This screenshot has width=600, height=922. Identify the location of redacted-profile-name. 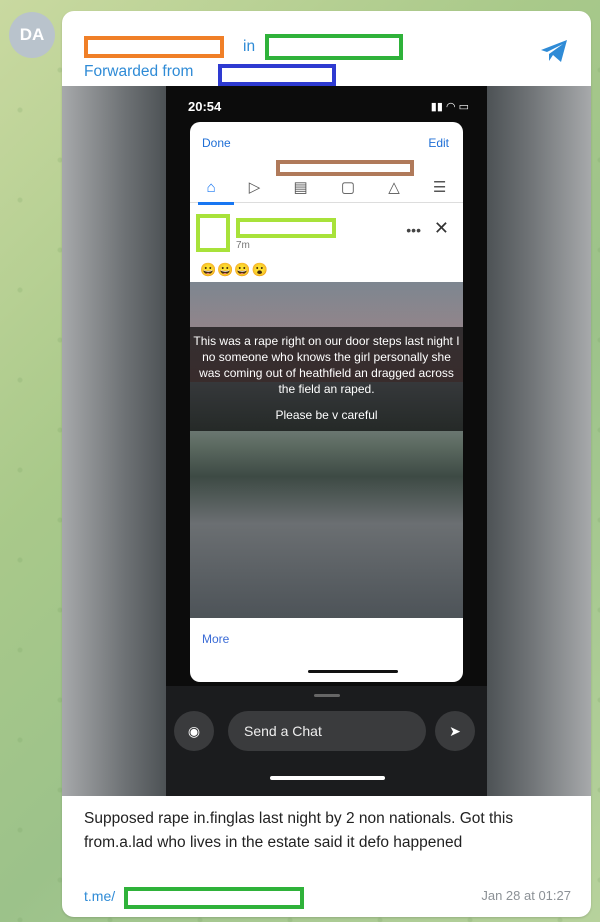
(286, 228).